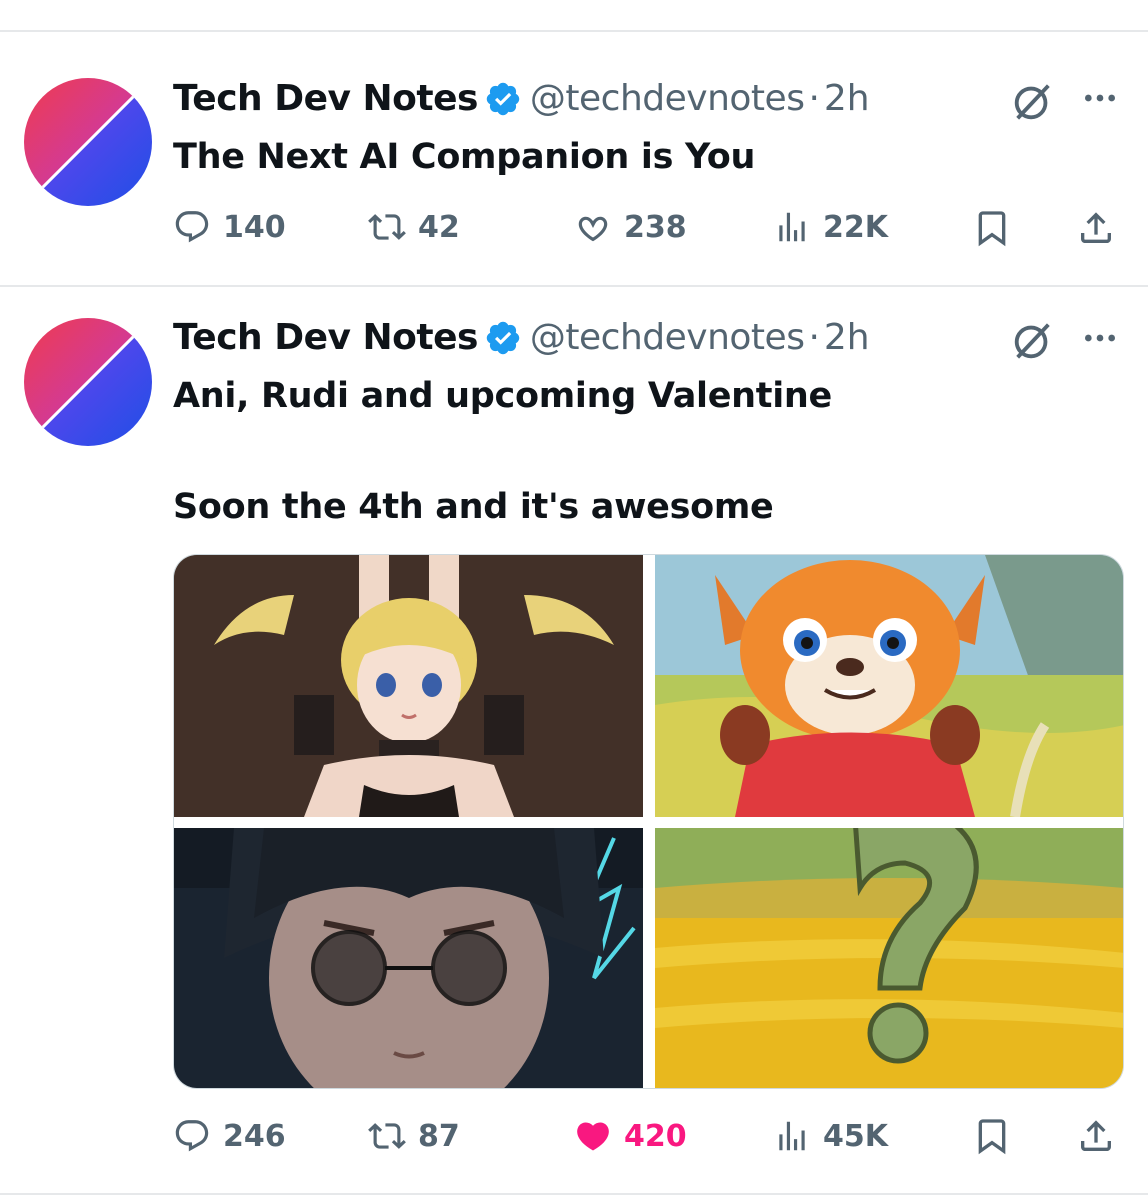 The height and width of the screenshot is (1200, 1148). What do you see at coordinates (521, 338) in the screenshot?
I see `tweet-header: Tech Dev Notes @techdevnotes · 2h` at bounding box center [521, 338].